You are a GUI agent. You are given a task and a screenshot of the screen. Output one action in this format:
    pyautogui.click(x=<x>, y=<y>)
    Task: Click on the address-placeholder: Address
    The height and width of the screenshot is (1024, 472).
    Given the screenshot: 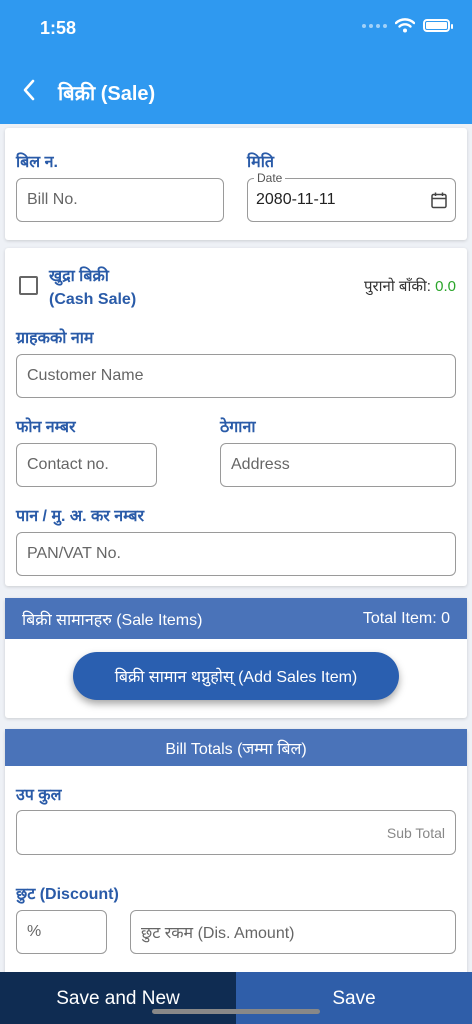 What is the action you would take?
    pyautogui.click(x=260, y=464)
    